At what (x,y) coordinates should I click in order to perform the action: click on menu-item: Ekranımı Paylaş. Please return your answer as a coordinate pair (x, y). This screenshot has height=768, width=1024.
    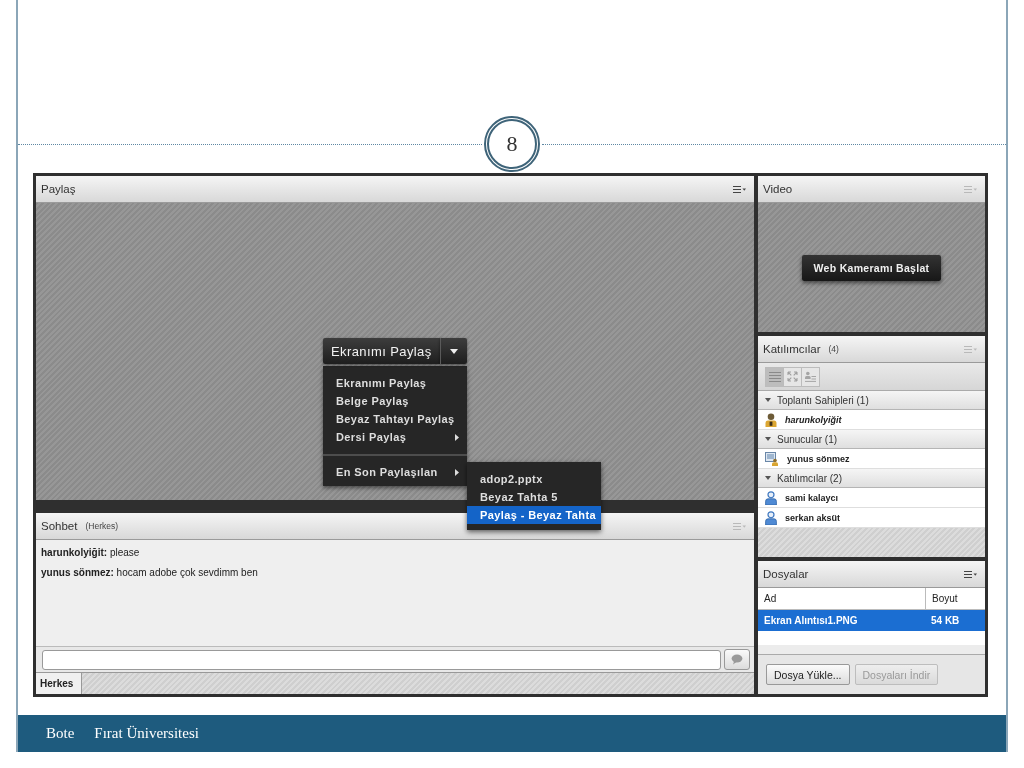
    Looking at the image, I should click on (395, 383).